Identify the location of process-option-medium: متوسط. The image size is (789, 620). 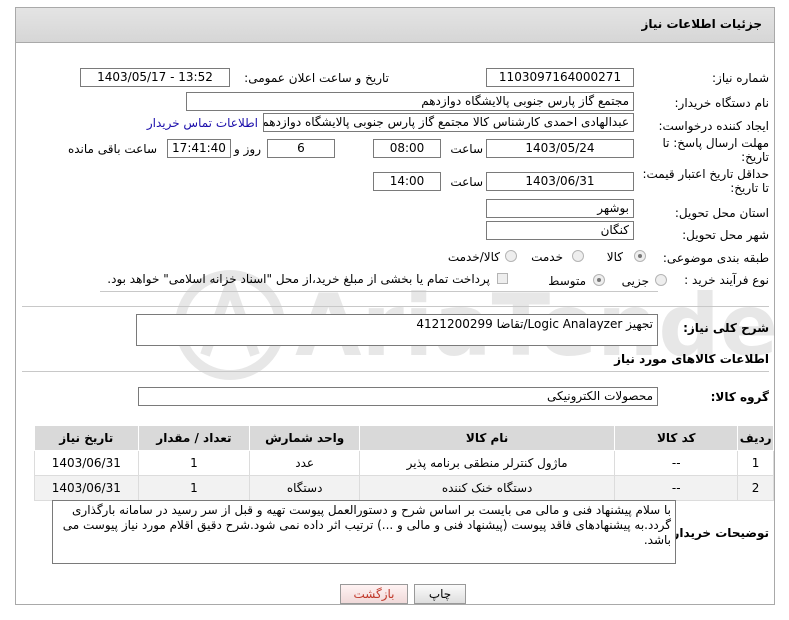
(567, 281).